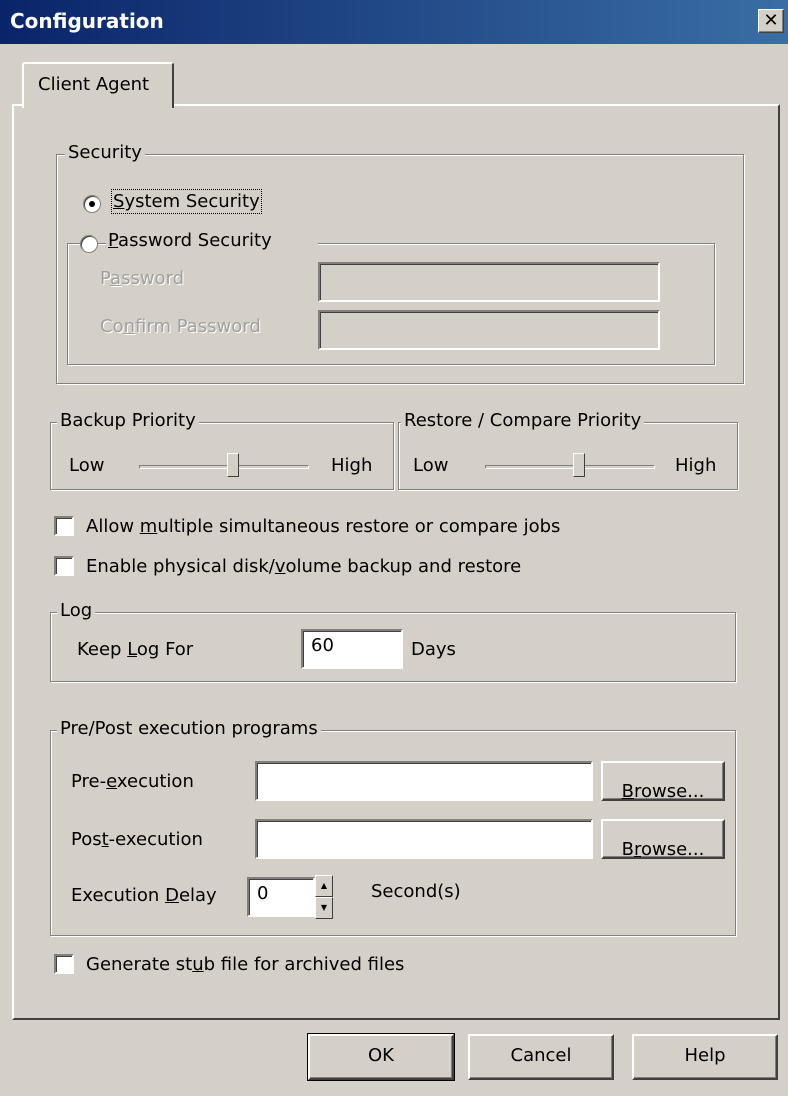 This screenshot has height=1096, width=788. Describe the element at coordinates (105, 152) in the screenshot. I see `security-legend: Security` at that location.